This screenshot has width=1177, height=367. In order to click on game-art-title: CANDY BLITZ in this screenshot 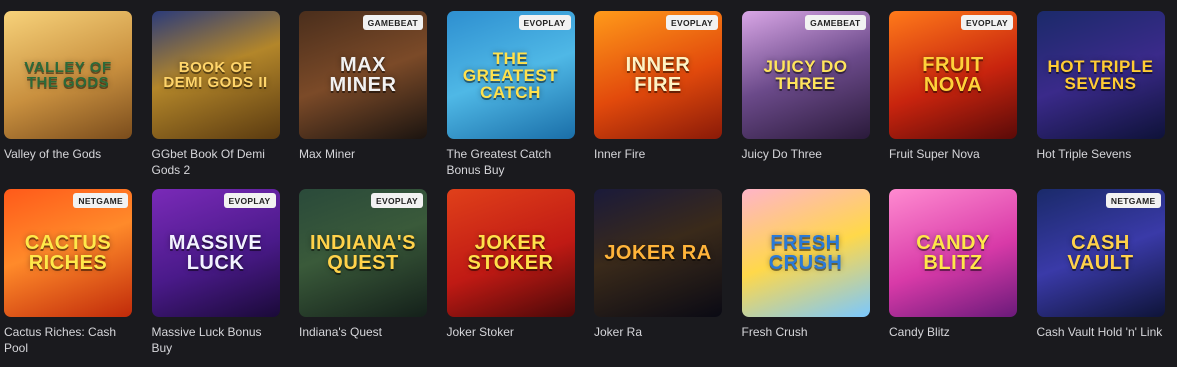, I will do `click(953, 253)`.